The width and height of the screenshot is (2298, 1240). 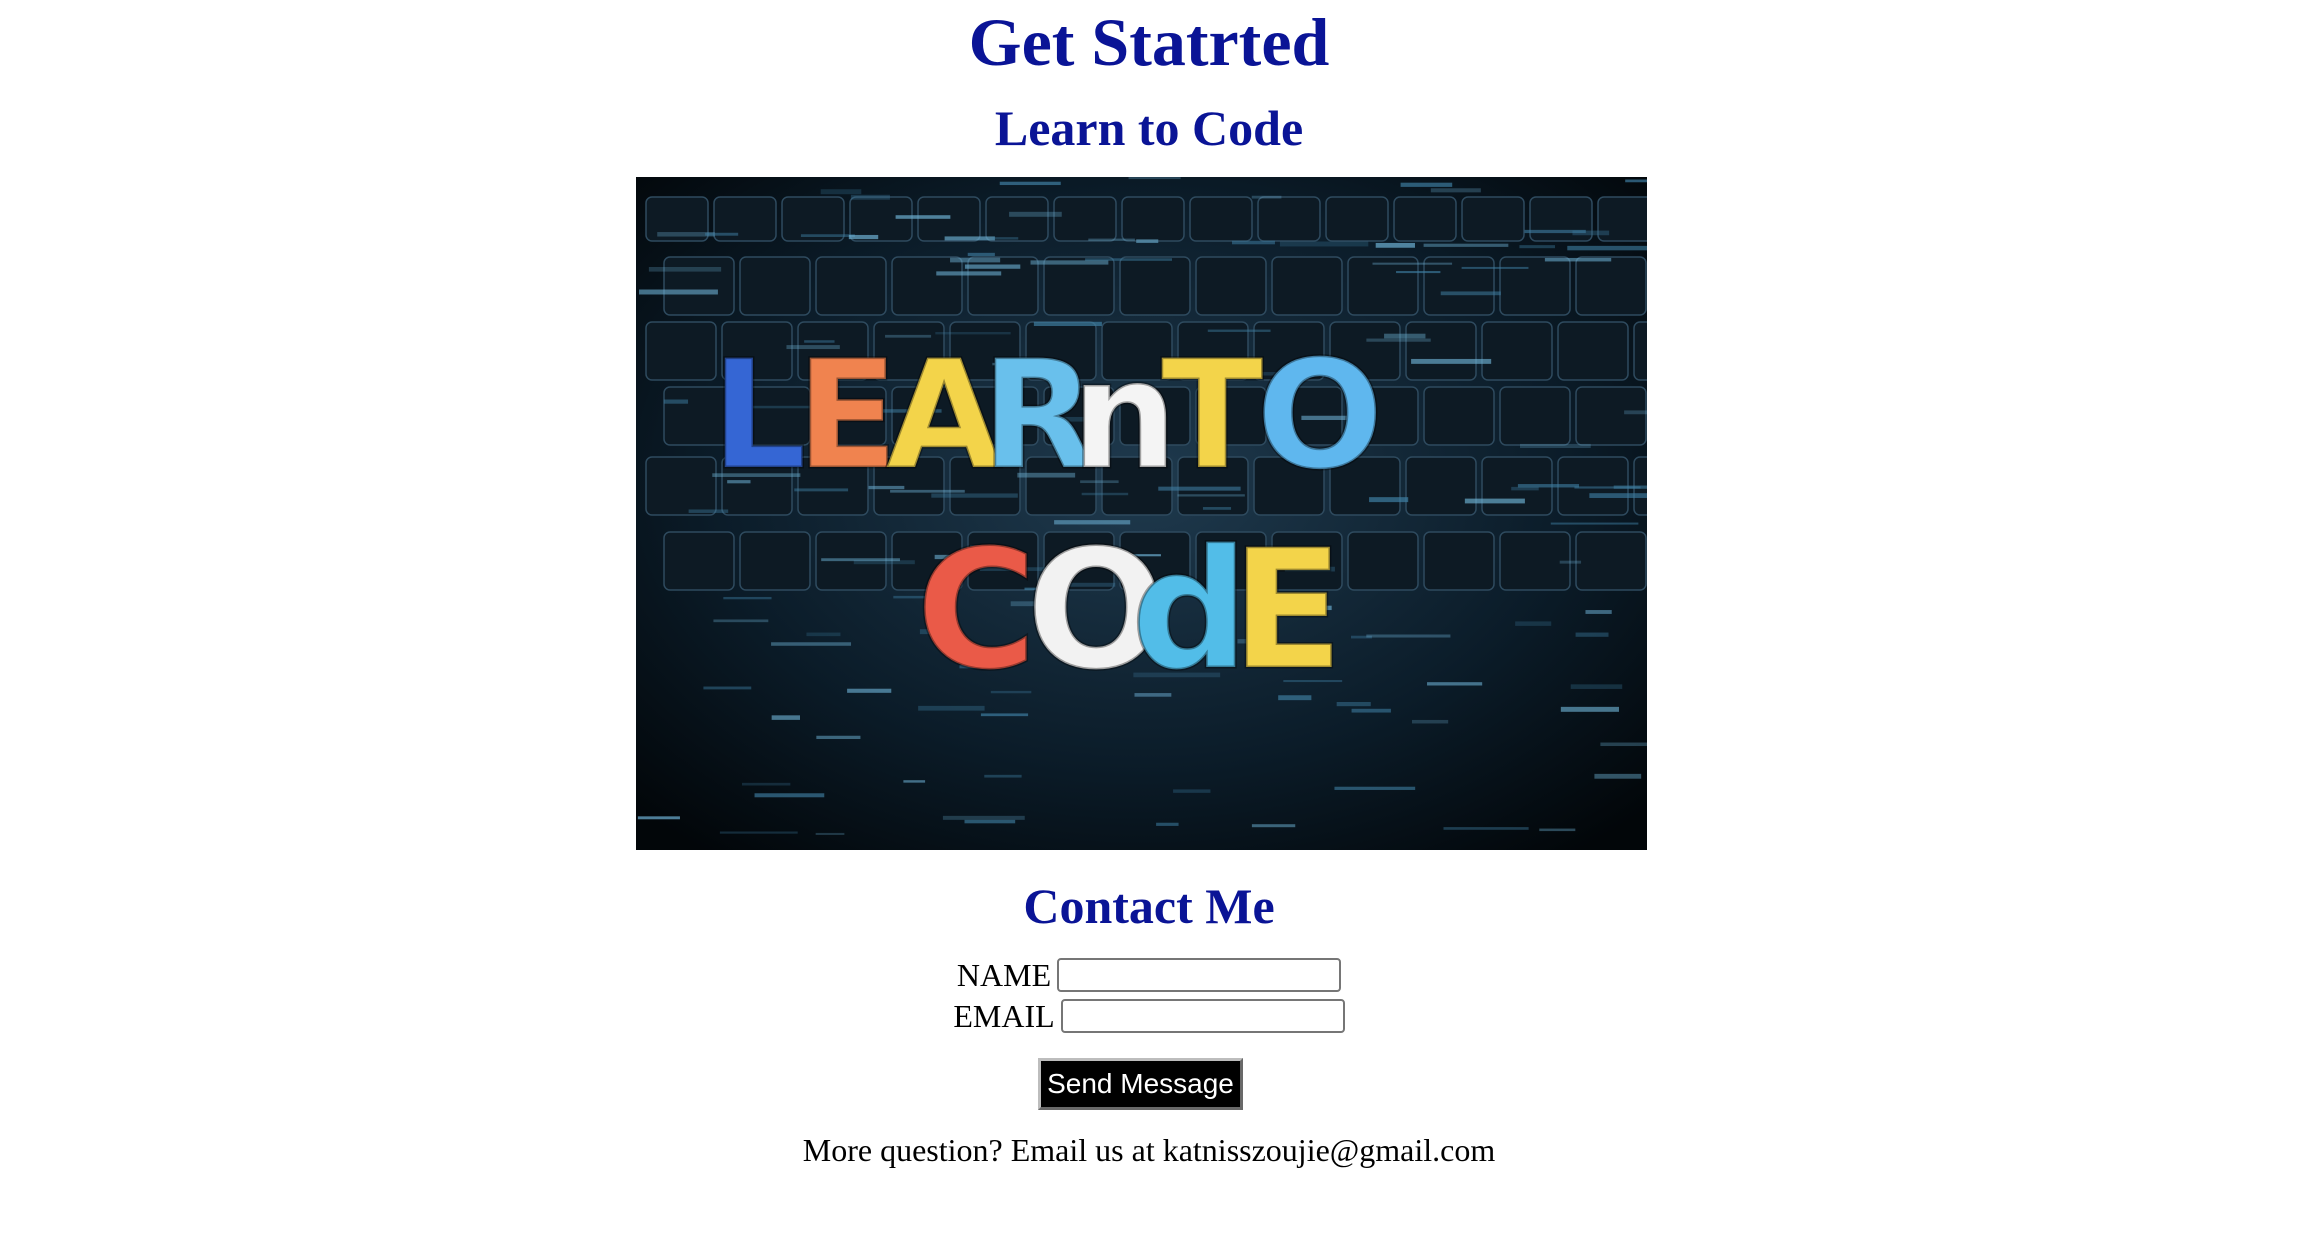 I want to click on name-row: NAME, so click(x=1149, y=975).